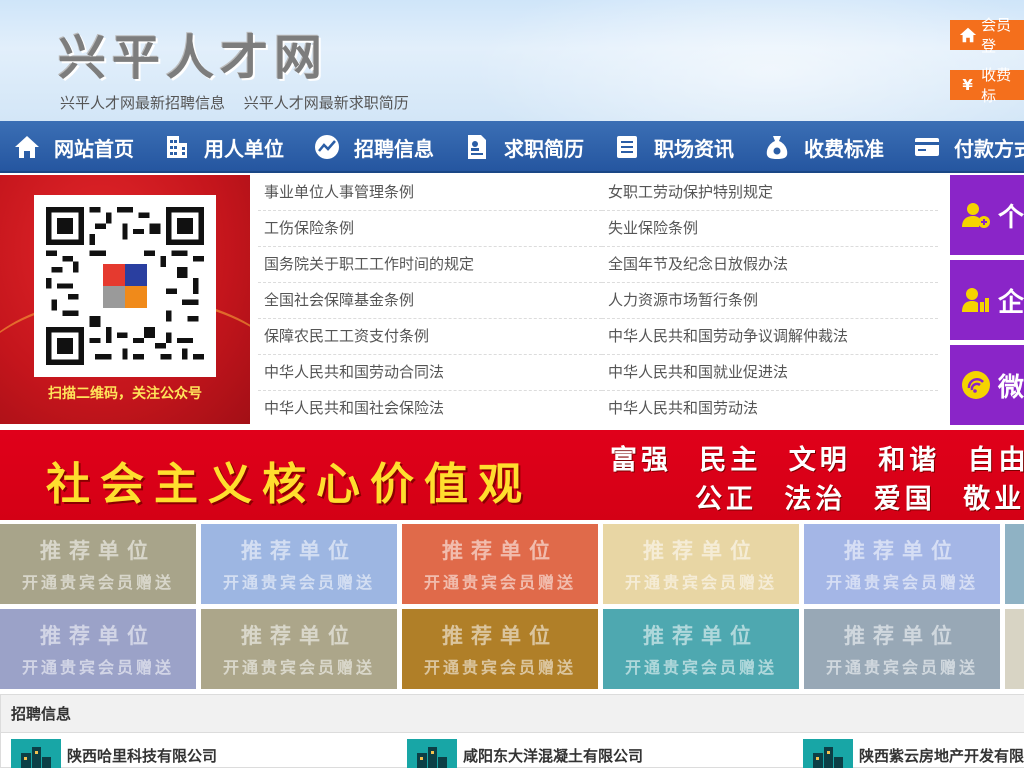 Image resolution: width=1024 pixels, height=768 pixels. What do you see at coordinates (770, 409) in the screenshot?
I see `regulation-link: 中华人民共和国劳动法` at bounding box center [770, 409].